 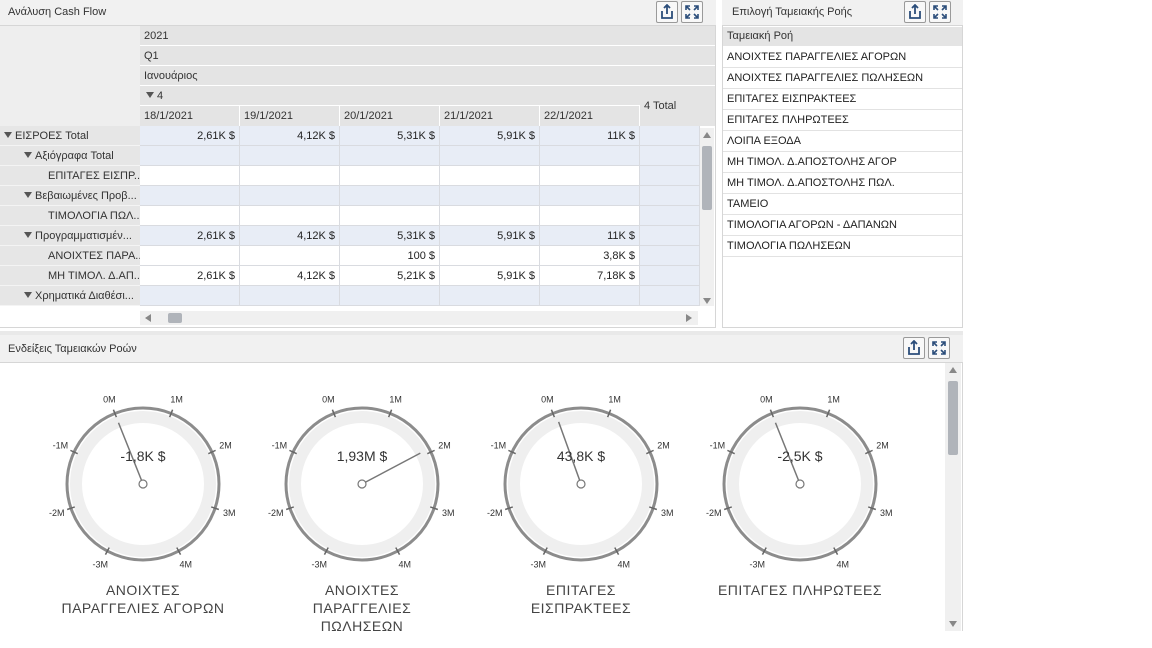 What do you see at coordinates (590, 116) in the screenshot?
I see `pivot-date-header: 22/1/2021` at bounding box center [590, 116].